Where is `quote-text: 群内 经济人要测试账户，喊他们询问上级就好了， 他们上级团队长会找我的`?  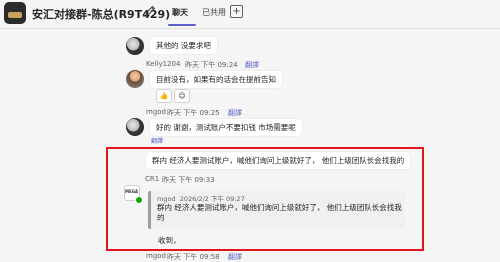 quote-text: 群内 经济人要测试账户，喊他们询问上级就好了， 他们上级团队长会找我的 is located at coordinates (279, 212).